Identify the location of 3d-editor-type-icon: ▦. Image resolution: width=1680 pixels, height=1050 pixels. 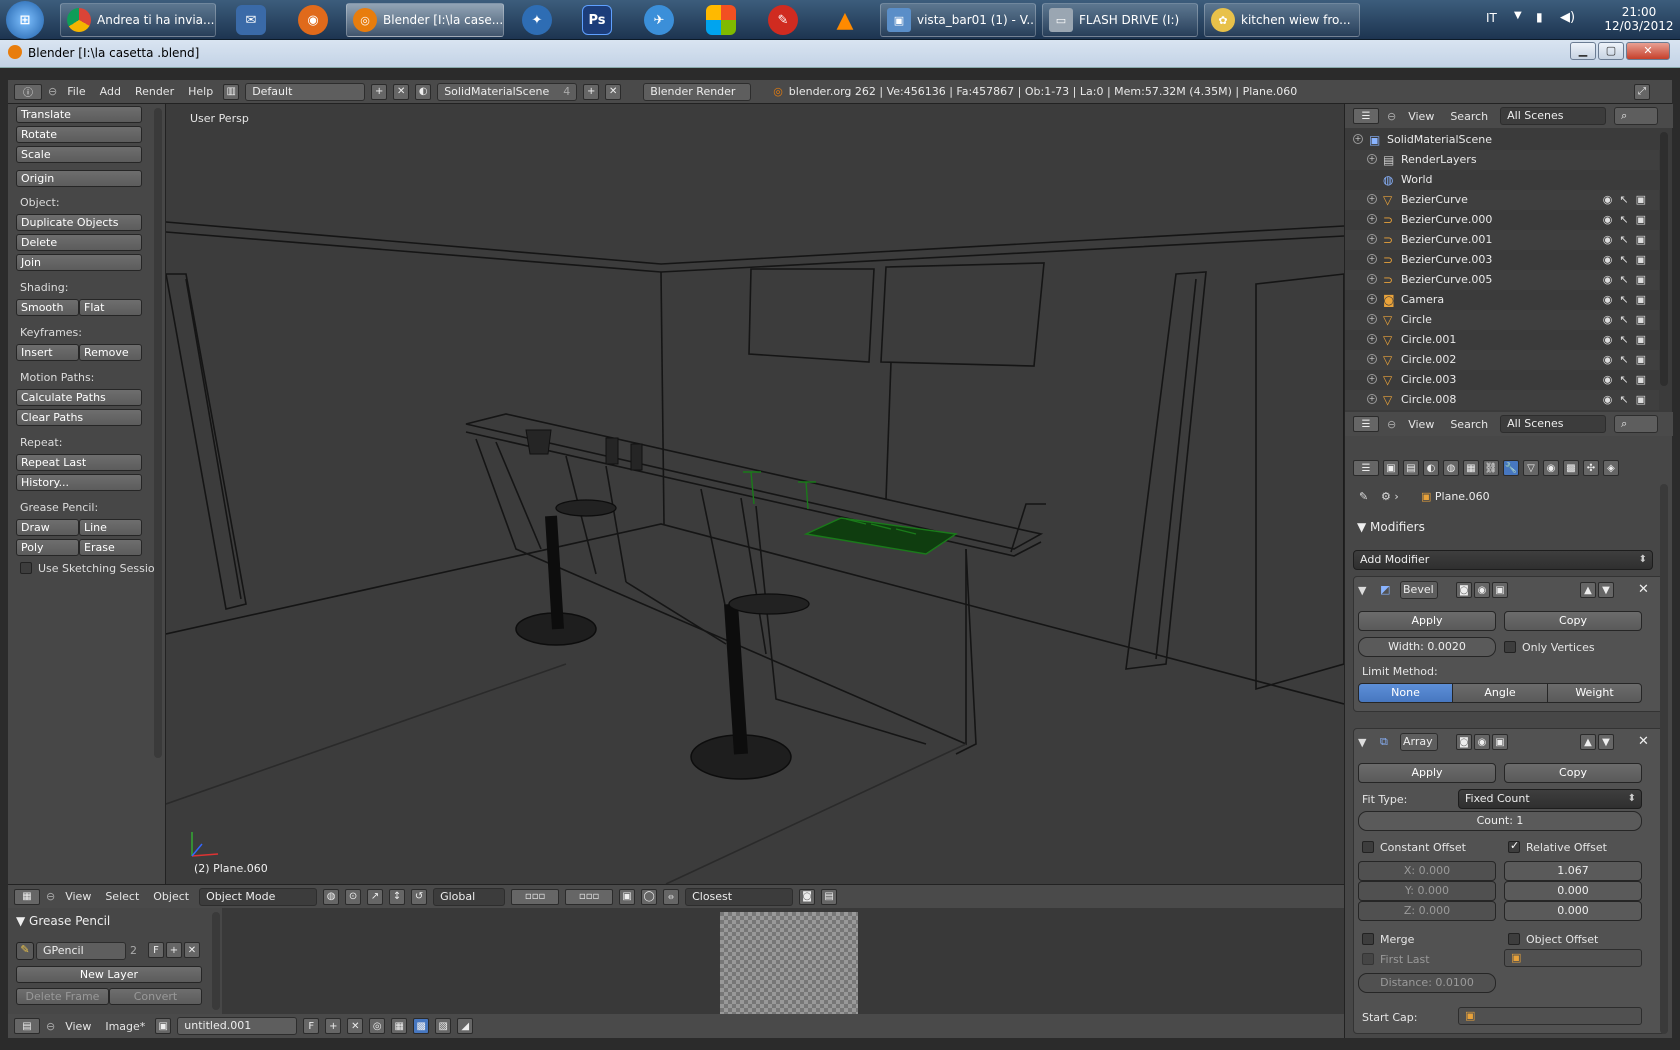
(27, 896).